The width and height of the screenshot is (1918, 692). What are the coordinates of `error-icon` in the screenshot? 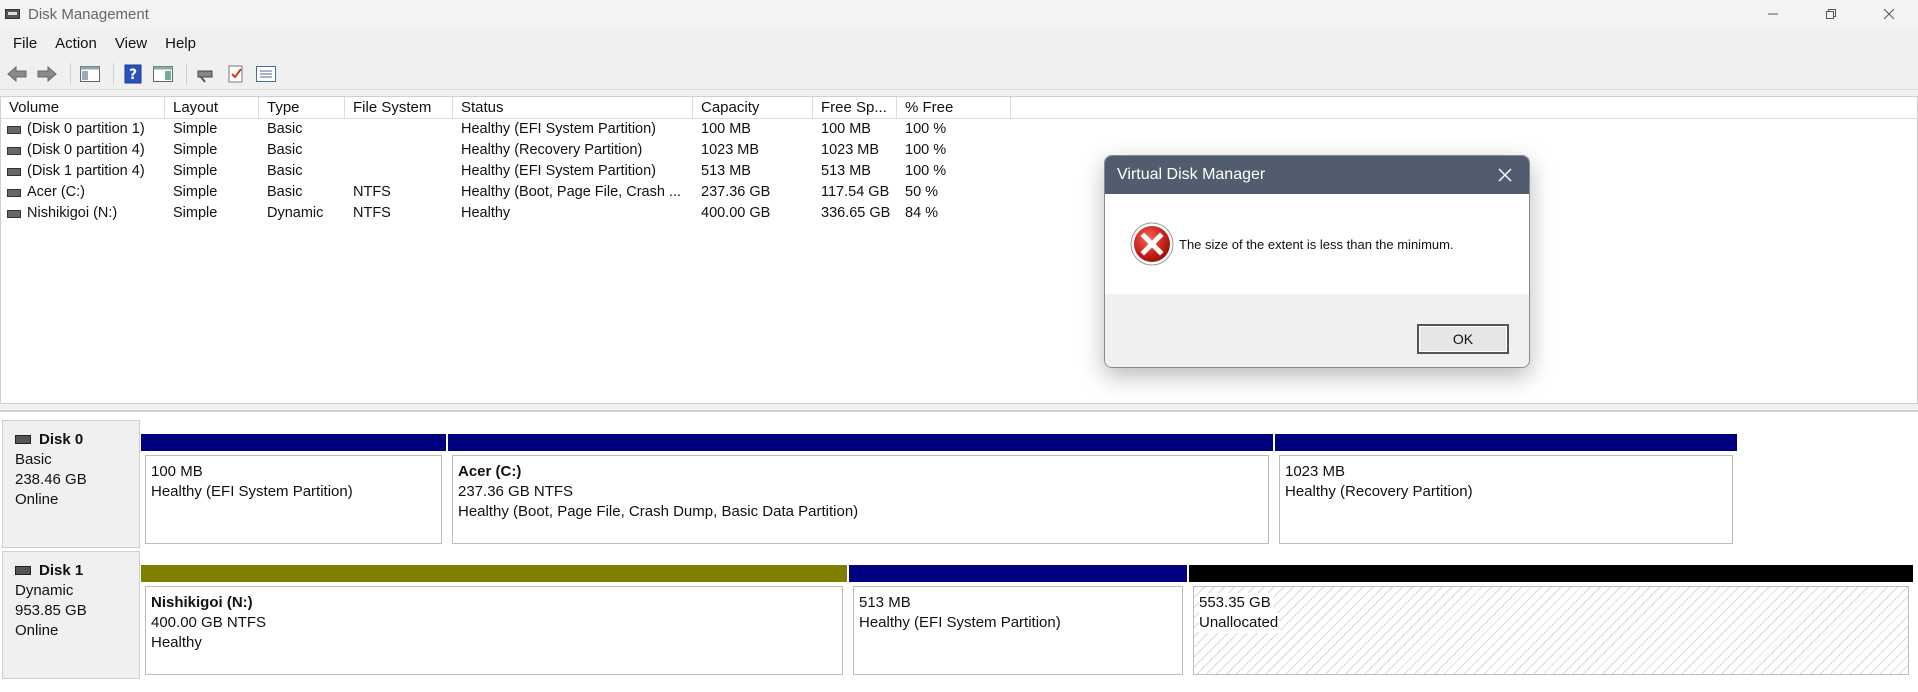 It's located at (1152, 244).